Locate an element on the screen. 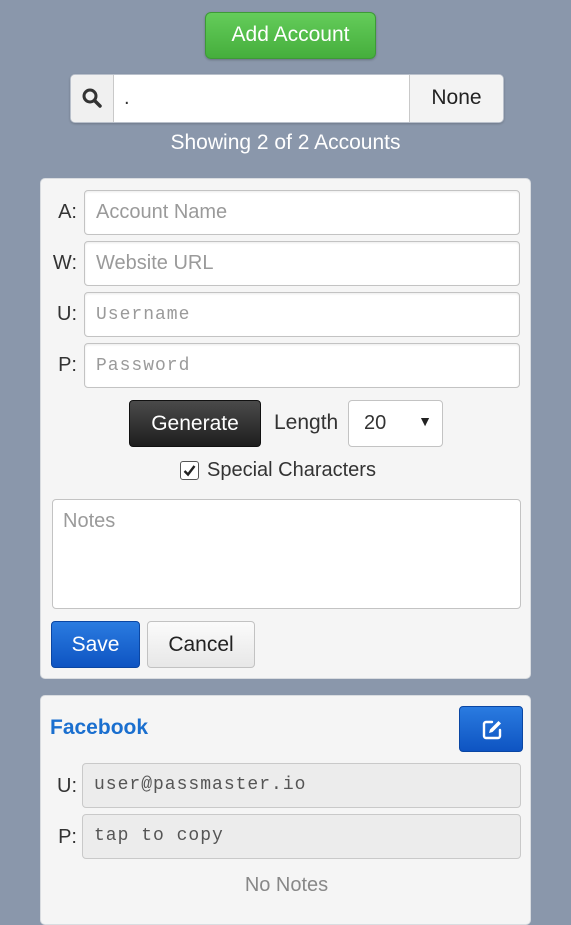 The height and width of the screenshot is (925, 571). length-label: Length is located at coordinates (306, 422).